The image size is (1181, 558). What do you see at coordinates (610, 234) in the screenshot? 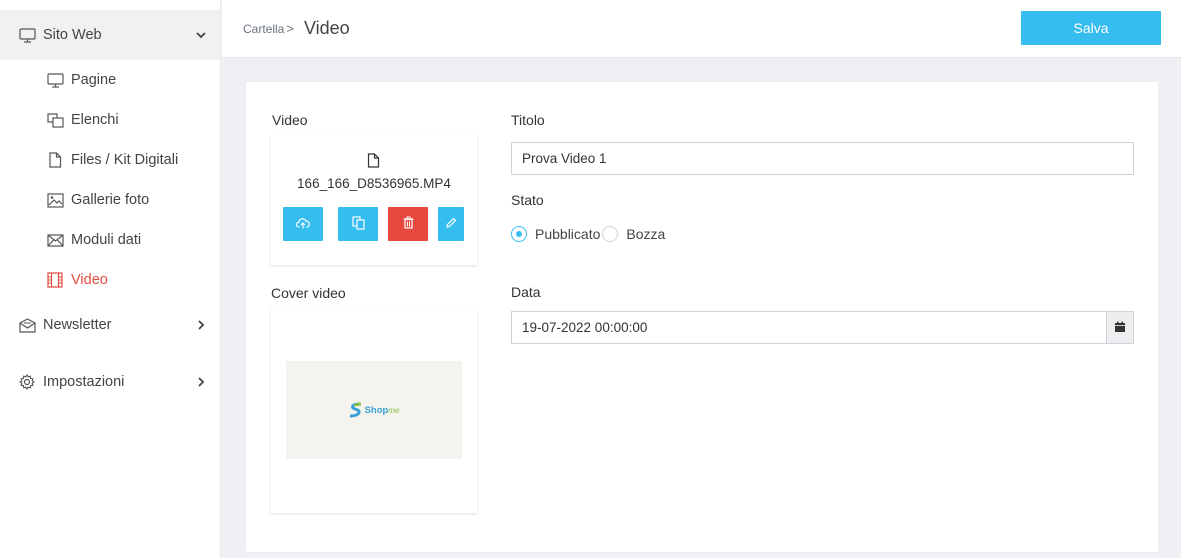
I see `radio-bozza` at bounding box center [610, 234].